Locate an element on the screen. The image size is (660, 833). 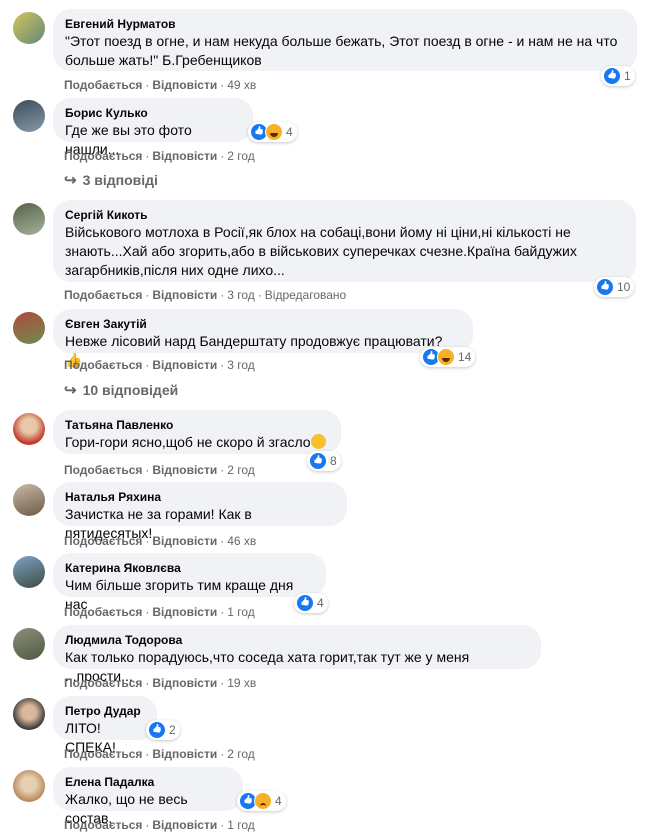
replies-count: 10 відповідей is located at coordinates (131, 390).